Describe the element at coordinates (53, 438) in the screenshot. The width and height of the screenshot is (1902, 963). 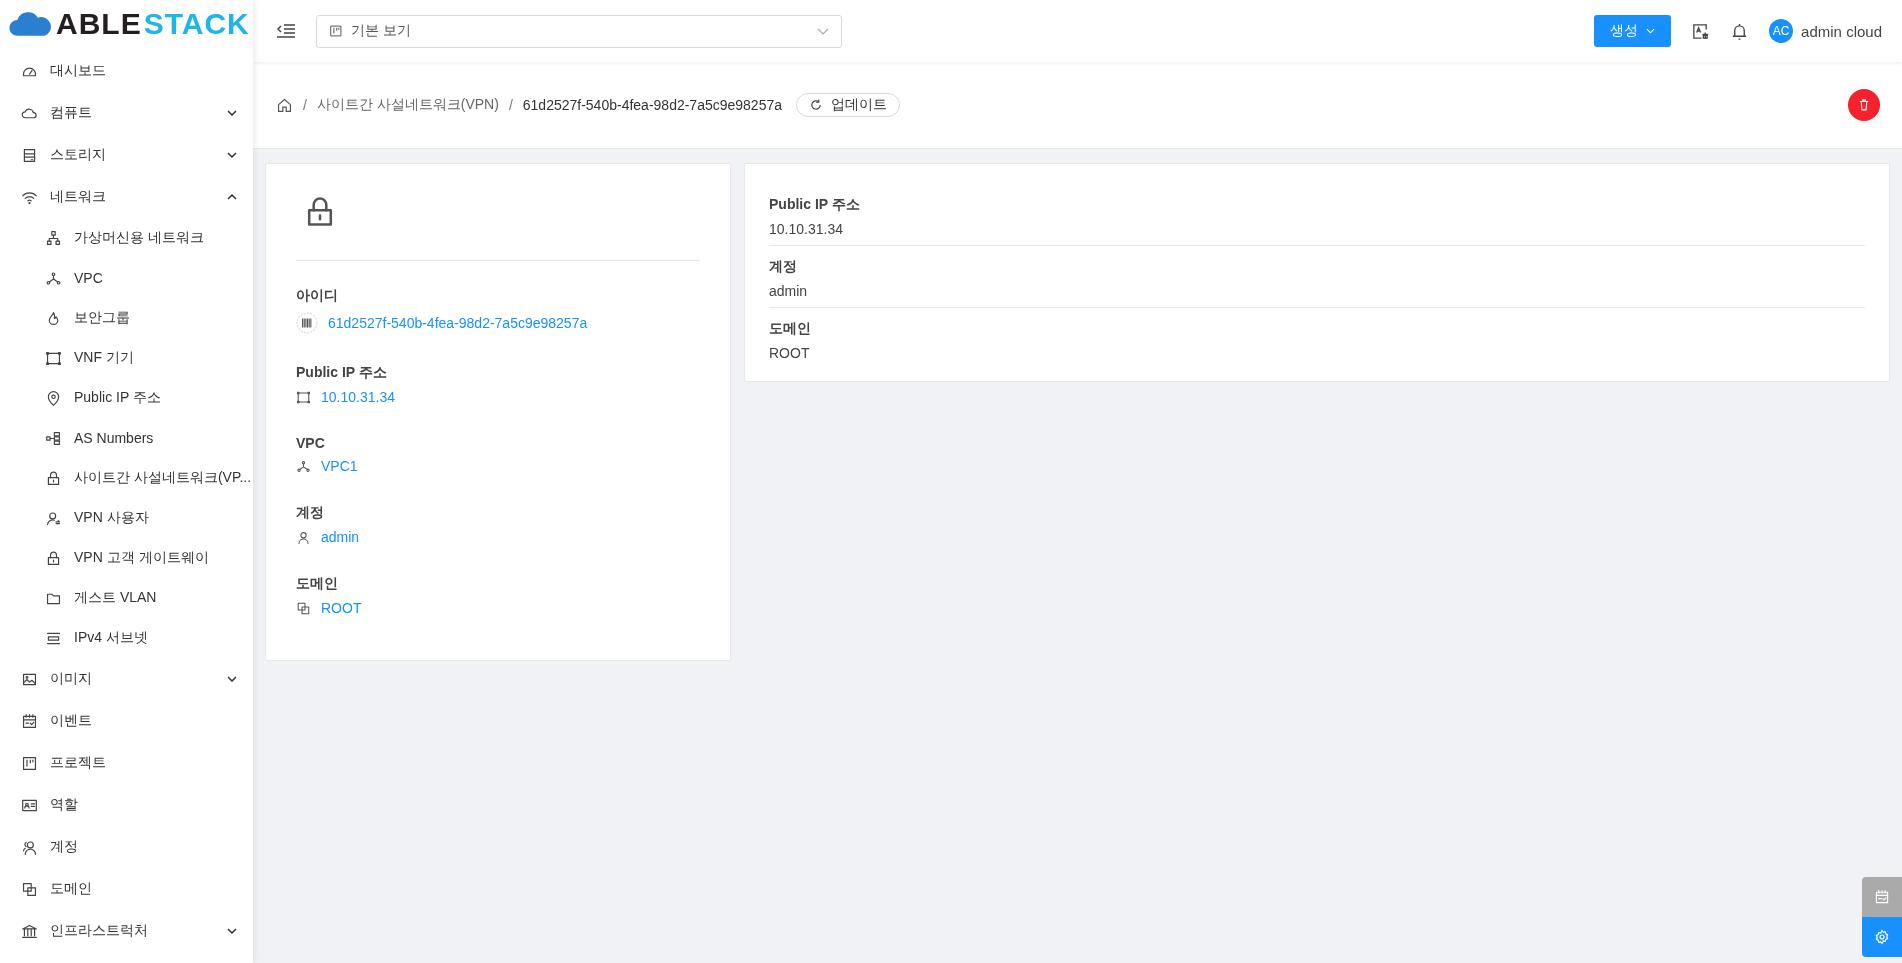
I see `blocks-icon` at that location.